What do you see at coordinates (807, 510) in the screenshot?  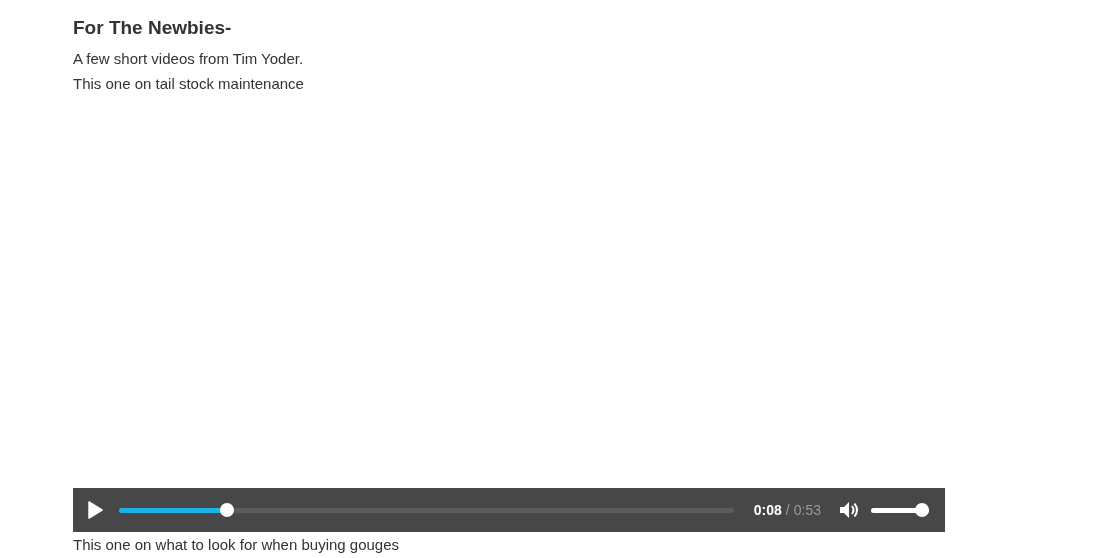 I see `duration-time: 0:53` at bounding box center [807, 510].